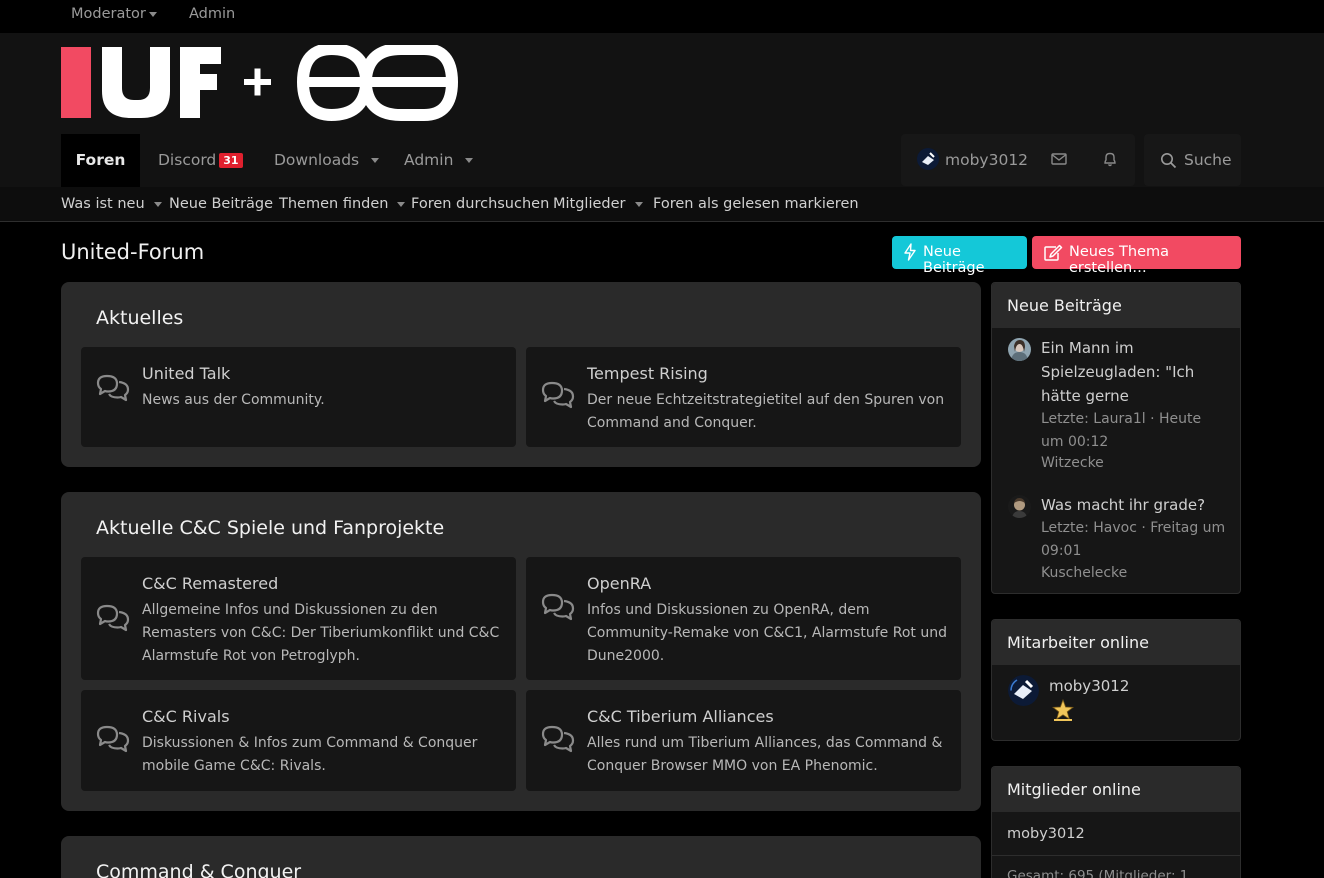 The height and width of the screenshot is (878, 1324). I want to click on subnav-search-forums: Foren durchsuchen, so click(480, 204).